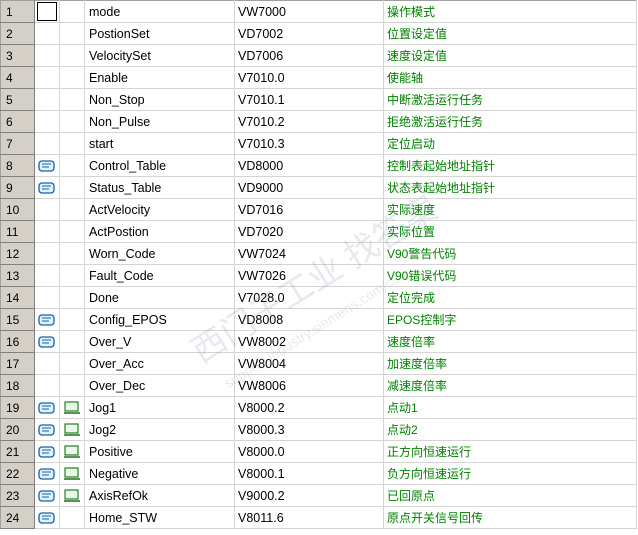 Image resolution: width=638 pixels, height=535 pixels. What do you see at coordinates (17, 209) in the screenshot?
I see `row-number: 10` at bounding box center [17, 209].